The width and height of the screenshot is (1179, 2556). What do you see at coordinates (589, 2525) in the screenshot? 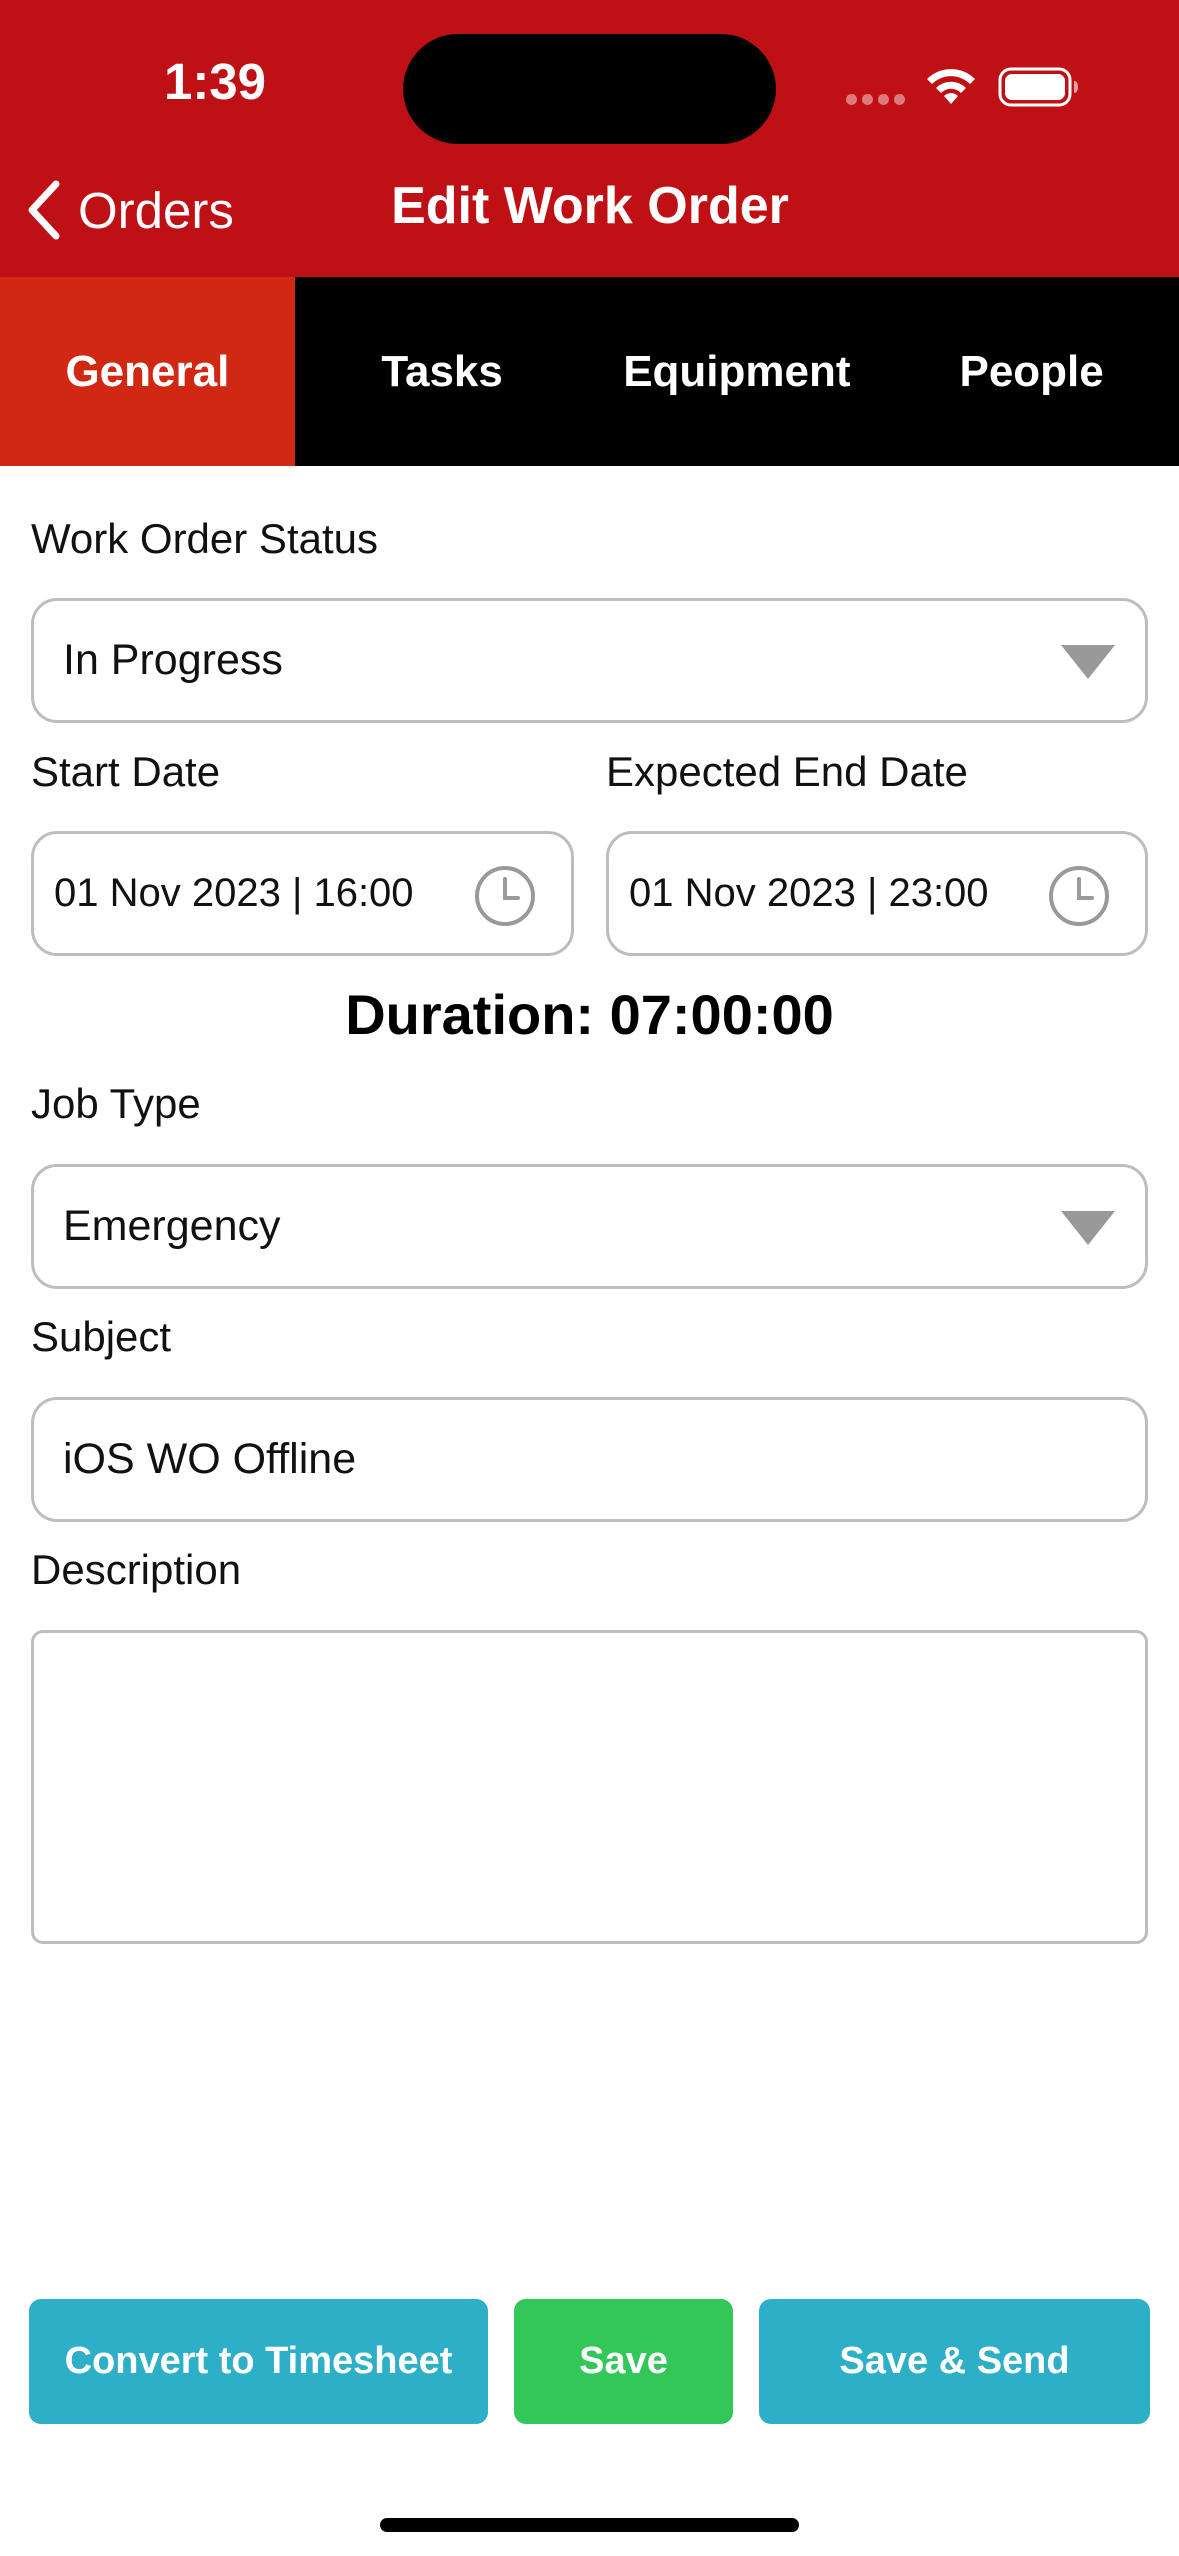
I see `home-indicator` at bounding box center [589, 2525].